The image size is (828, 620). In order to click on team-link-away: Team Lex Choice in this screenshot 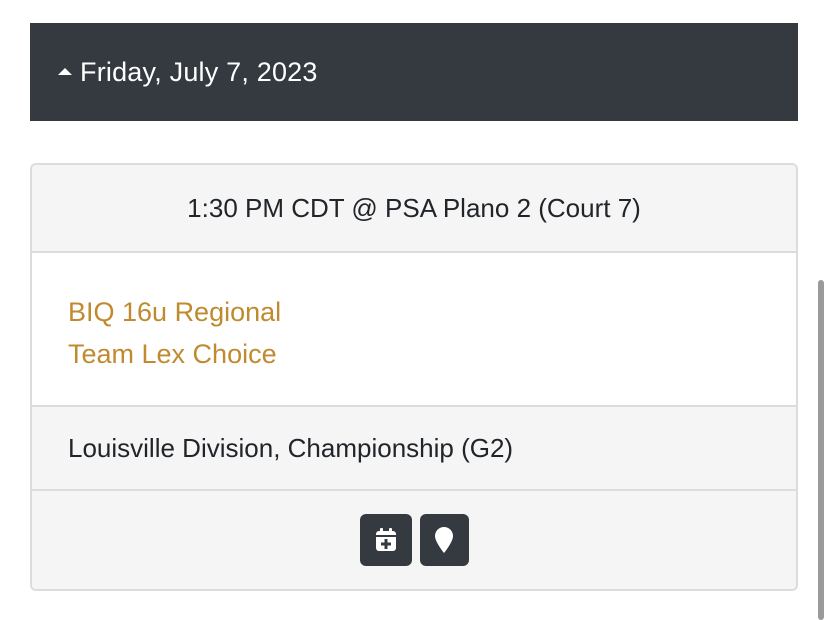, I will do `click(432, 354)`.